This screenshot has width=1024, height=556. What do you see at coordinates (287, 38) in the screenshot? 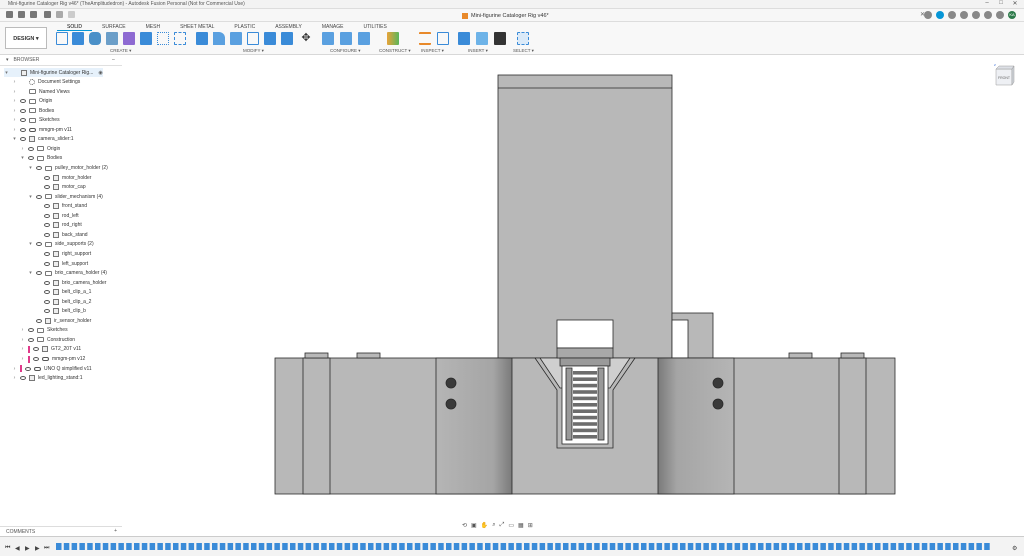
I see `combine-icon` at bounding box center [287, 38].